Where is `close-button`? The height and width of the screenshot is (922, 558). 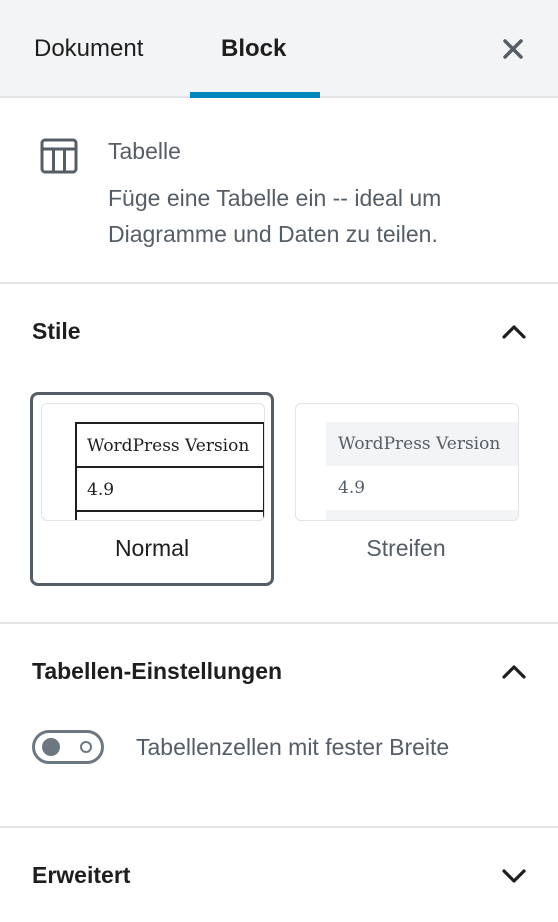
close-button is located at coordinates (513, 49).